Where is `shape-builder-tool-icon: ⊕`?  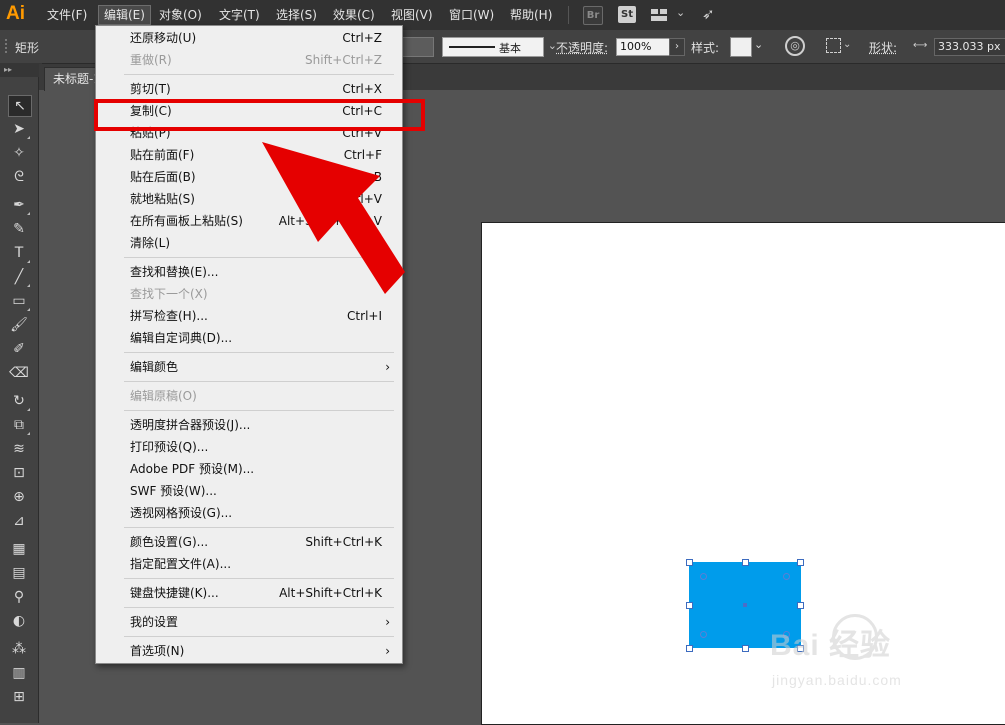
shape-builder-tool-icon: ⊕ is located at coordinates (19, 497).